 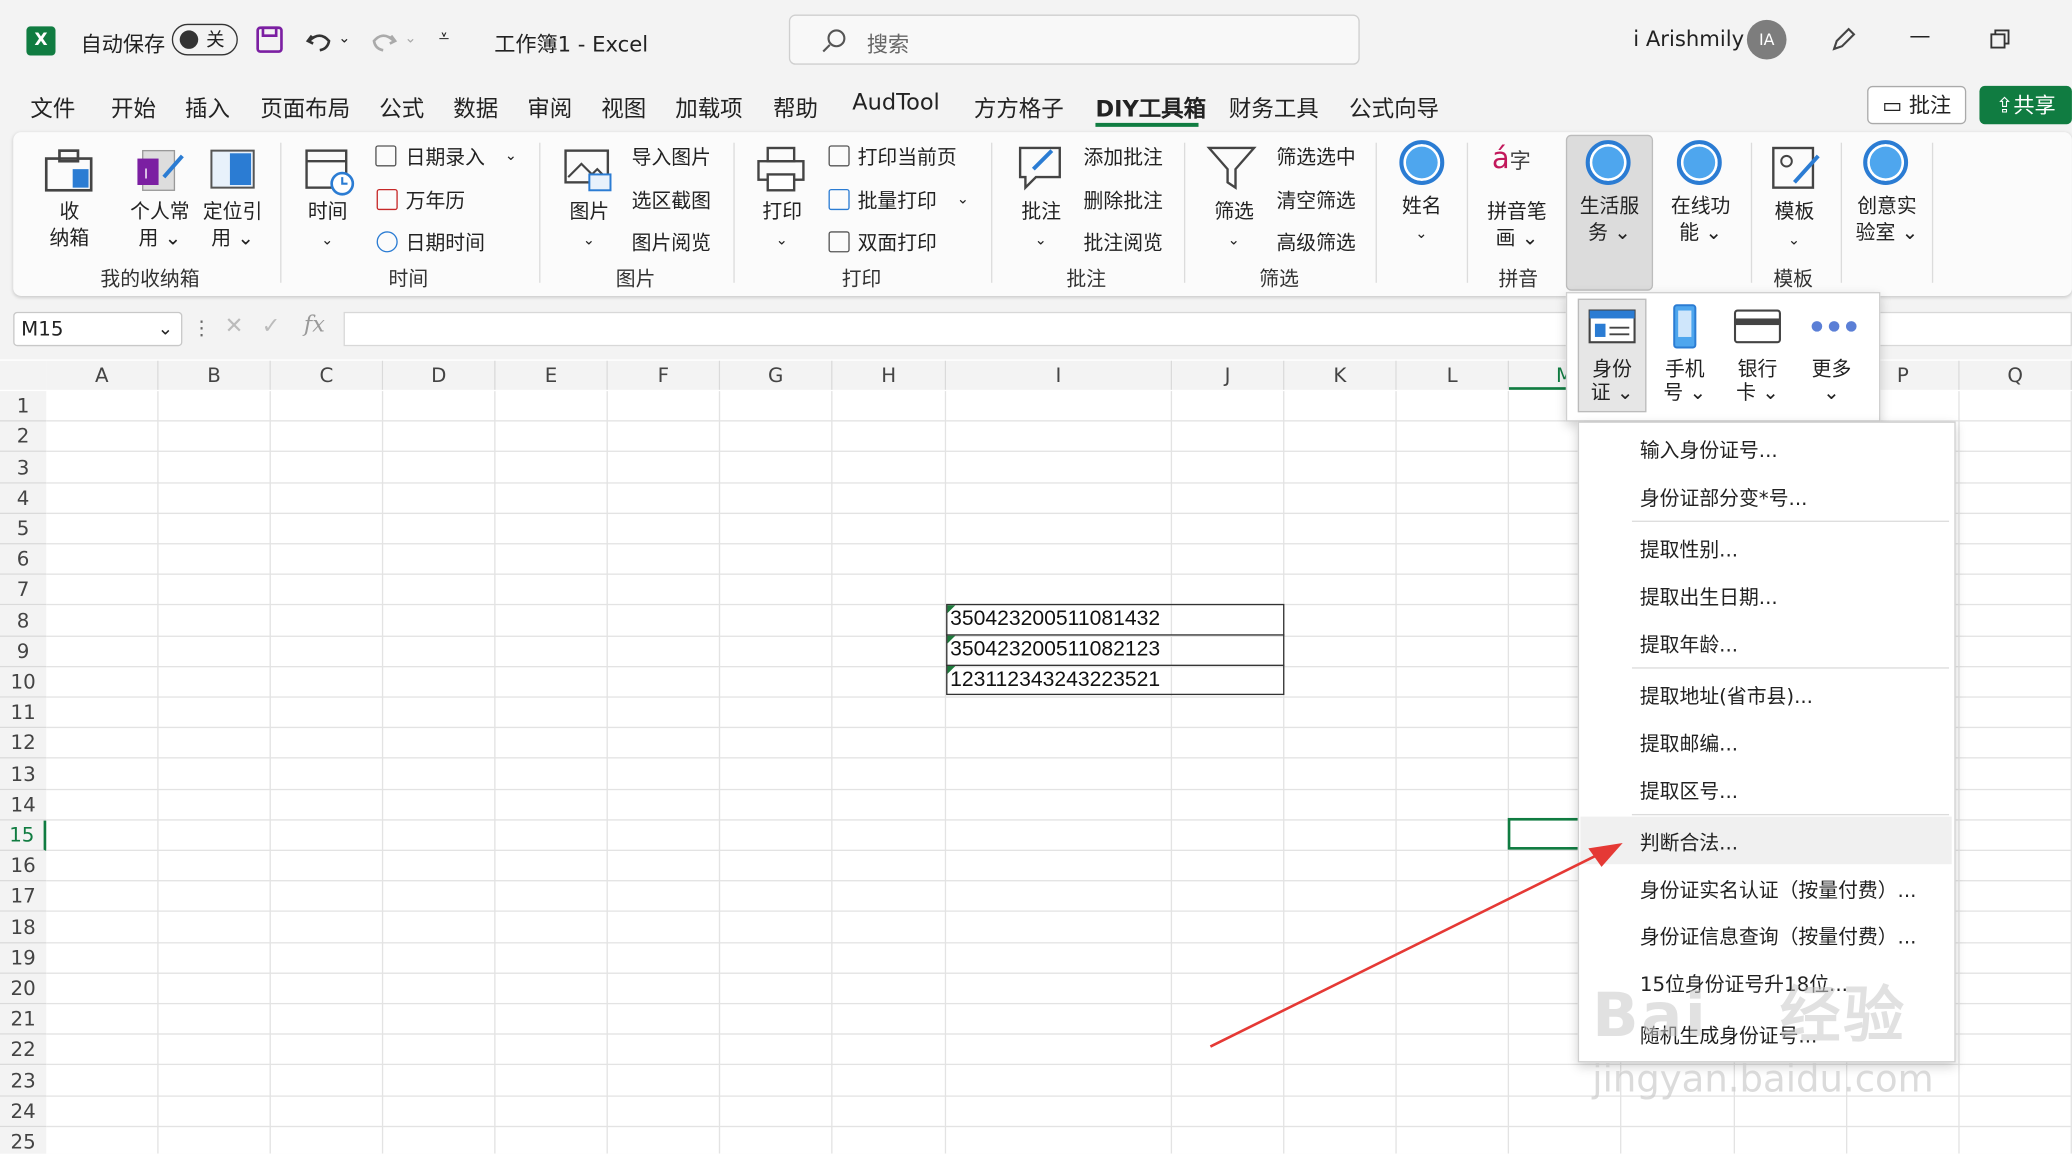 I want to click on undo-icon, so click(x=318, y=39).